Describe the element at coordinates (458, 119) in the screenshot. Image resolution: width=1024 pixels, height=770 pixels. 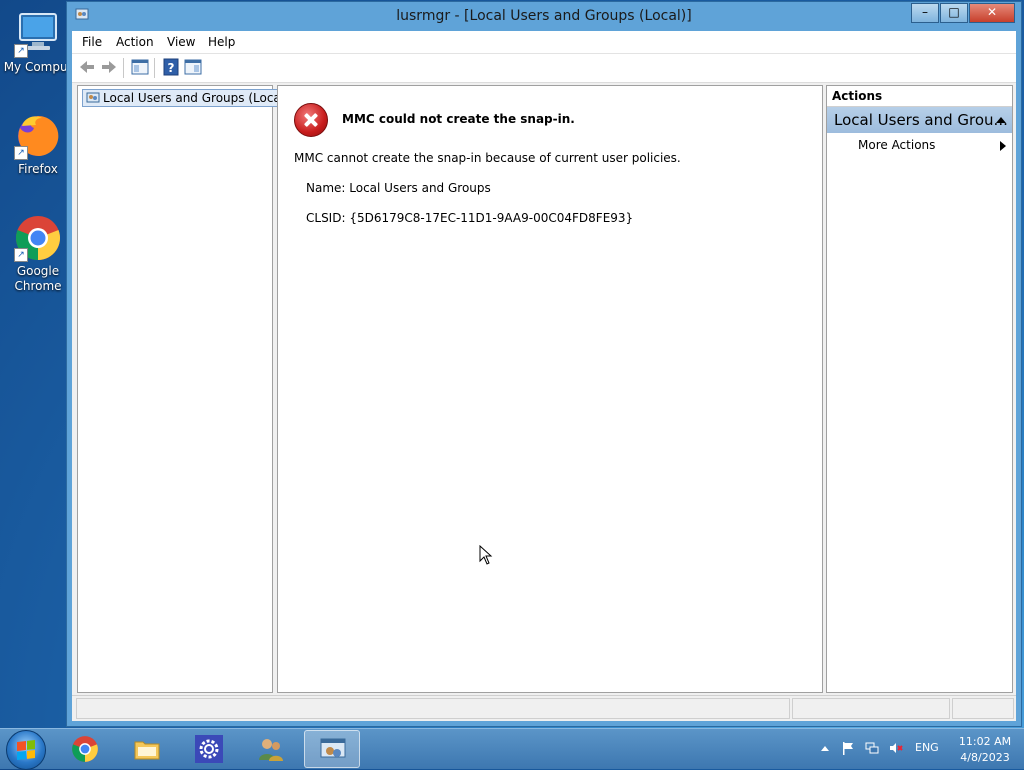
I see `error-title: MMC could not create the snap-in.` at that location.